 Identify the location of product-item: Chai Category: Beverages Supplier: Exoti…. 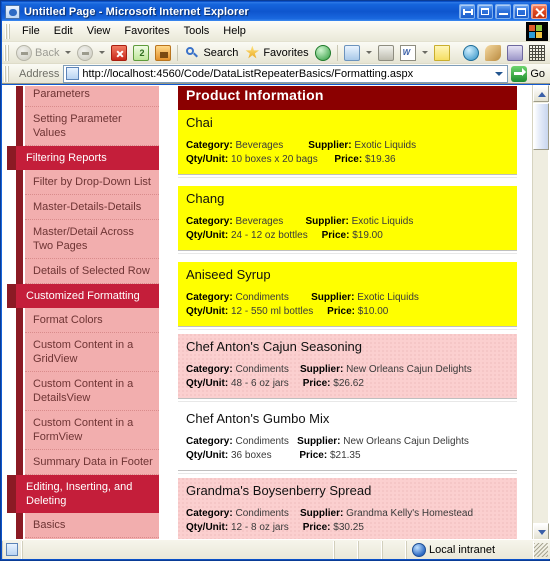
(347, 148).